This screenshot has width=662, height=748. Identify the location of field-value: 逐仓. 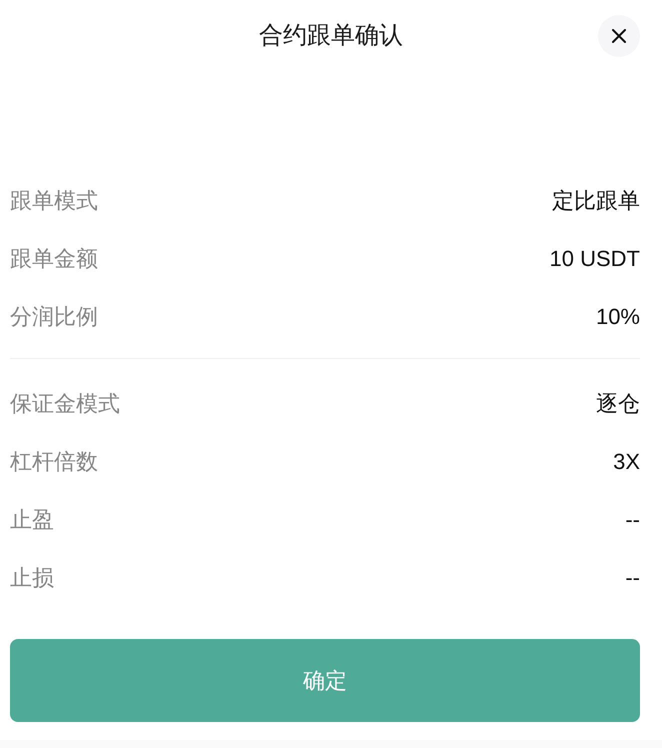
(618, 404).